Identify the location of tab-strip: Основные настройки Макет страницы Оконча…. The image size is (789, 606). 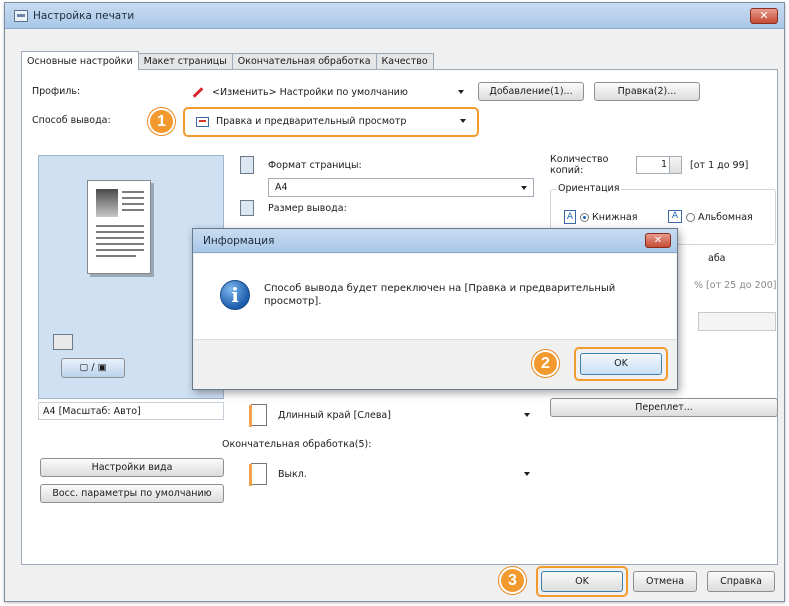
(227, 60).